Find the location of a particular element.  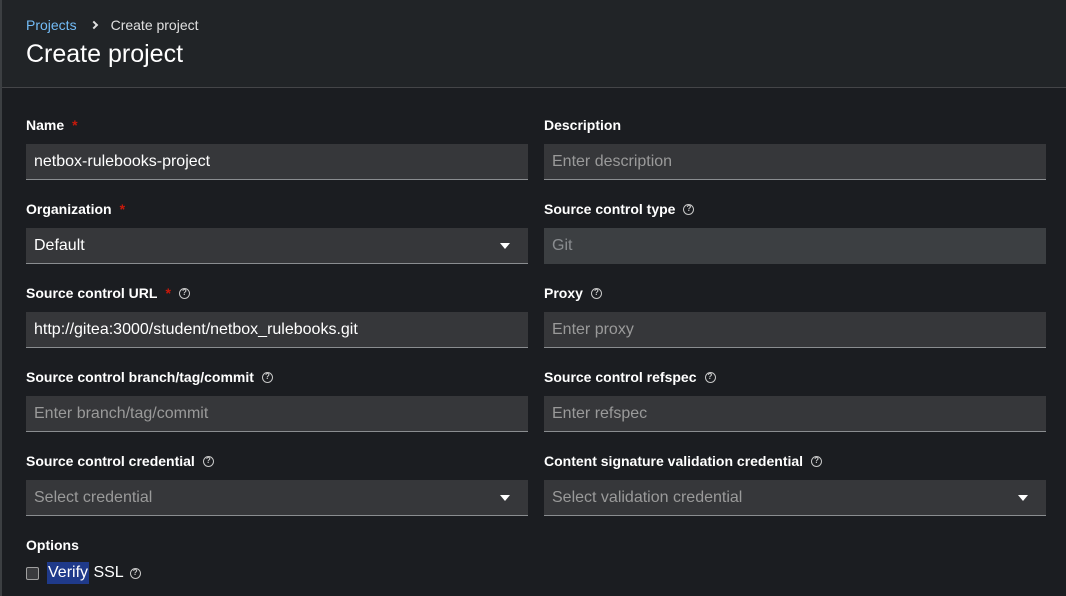

source-control-type-label: Source control type is located at coordinates (610, 209).